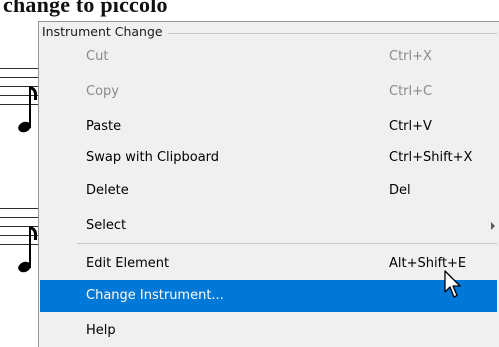 This screenshot has height=347, width=499. What do you see at coordinates (153, 157) in the screenshot?
I see `menu-item-label: Swap with Clipboard` at bounding box center [153, 157].